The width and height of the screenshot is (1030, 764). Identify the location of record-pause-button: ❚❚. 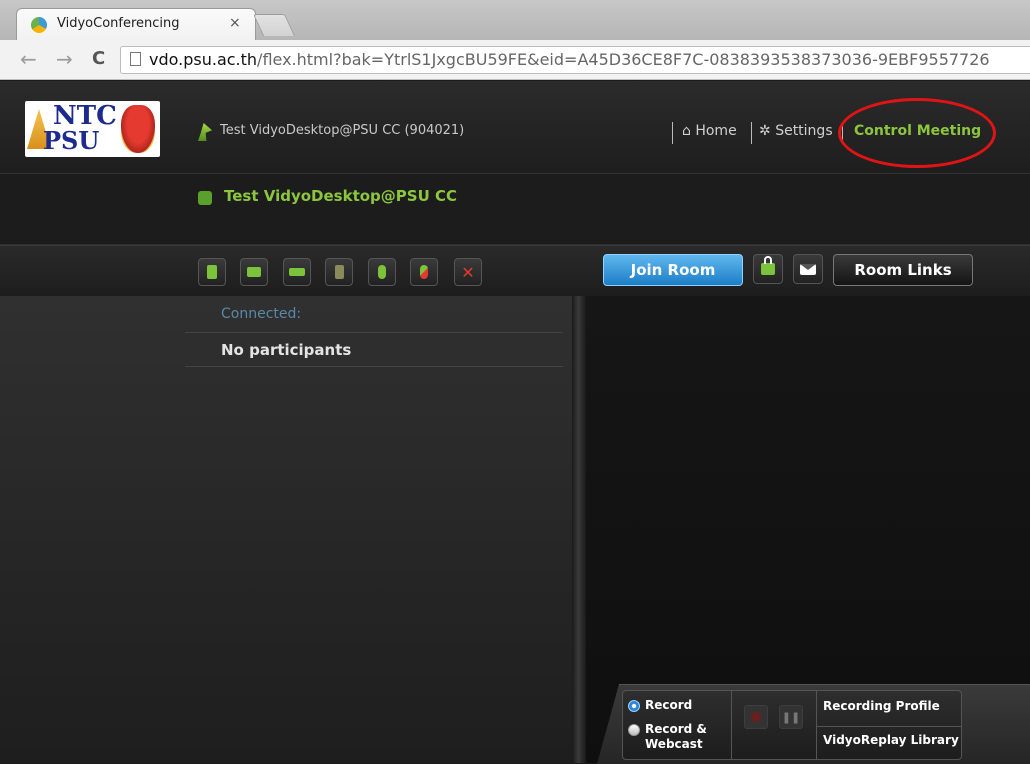
(791, 717).